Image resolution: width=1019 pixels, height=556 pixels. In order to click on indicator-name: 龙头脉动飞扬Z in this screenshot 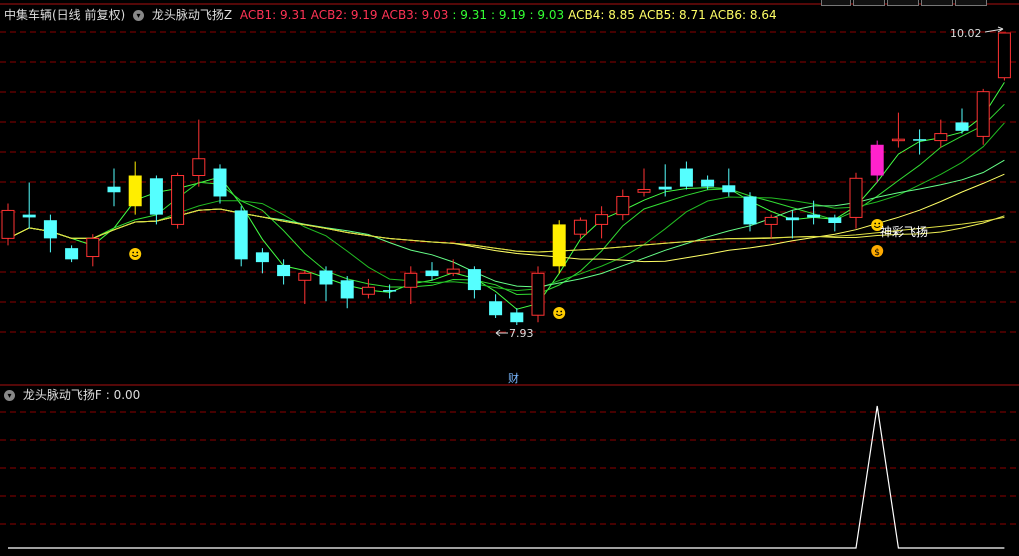, I will do `click(192, 15)`.